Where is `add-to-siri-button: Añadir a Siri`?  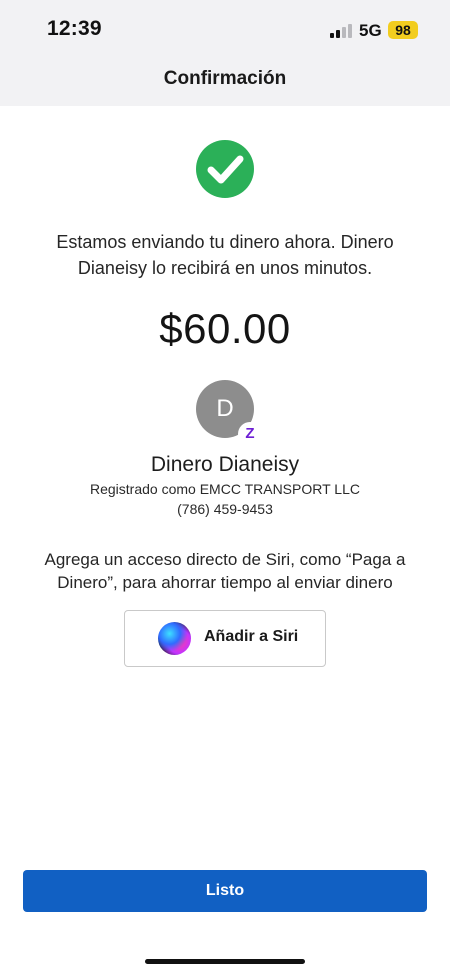 add-to-siri-button: Añadir a Siri is located at coordinates (225, 638).